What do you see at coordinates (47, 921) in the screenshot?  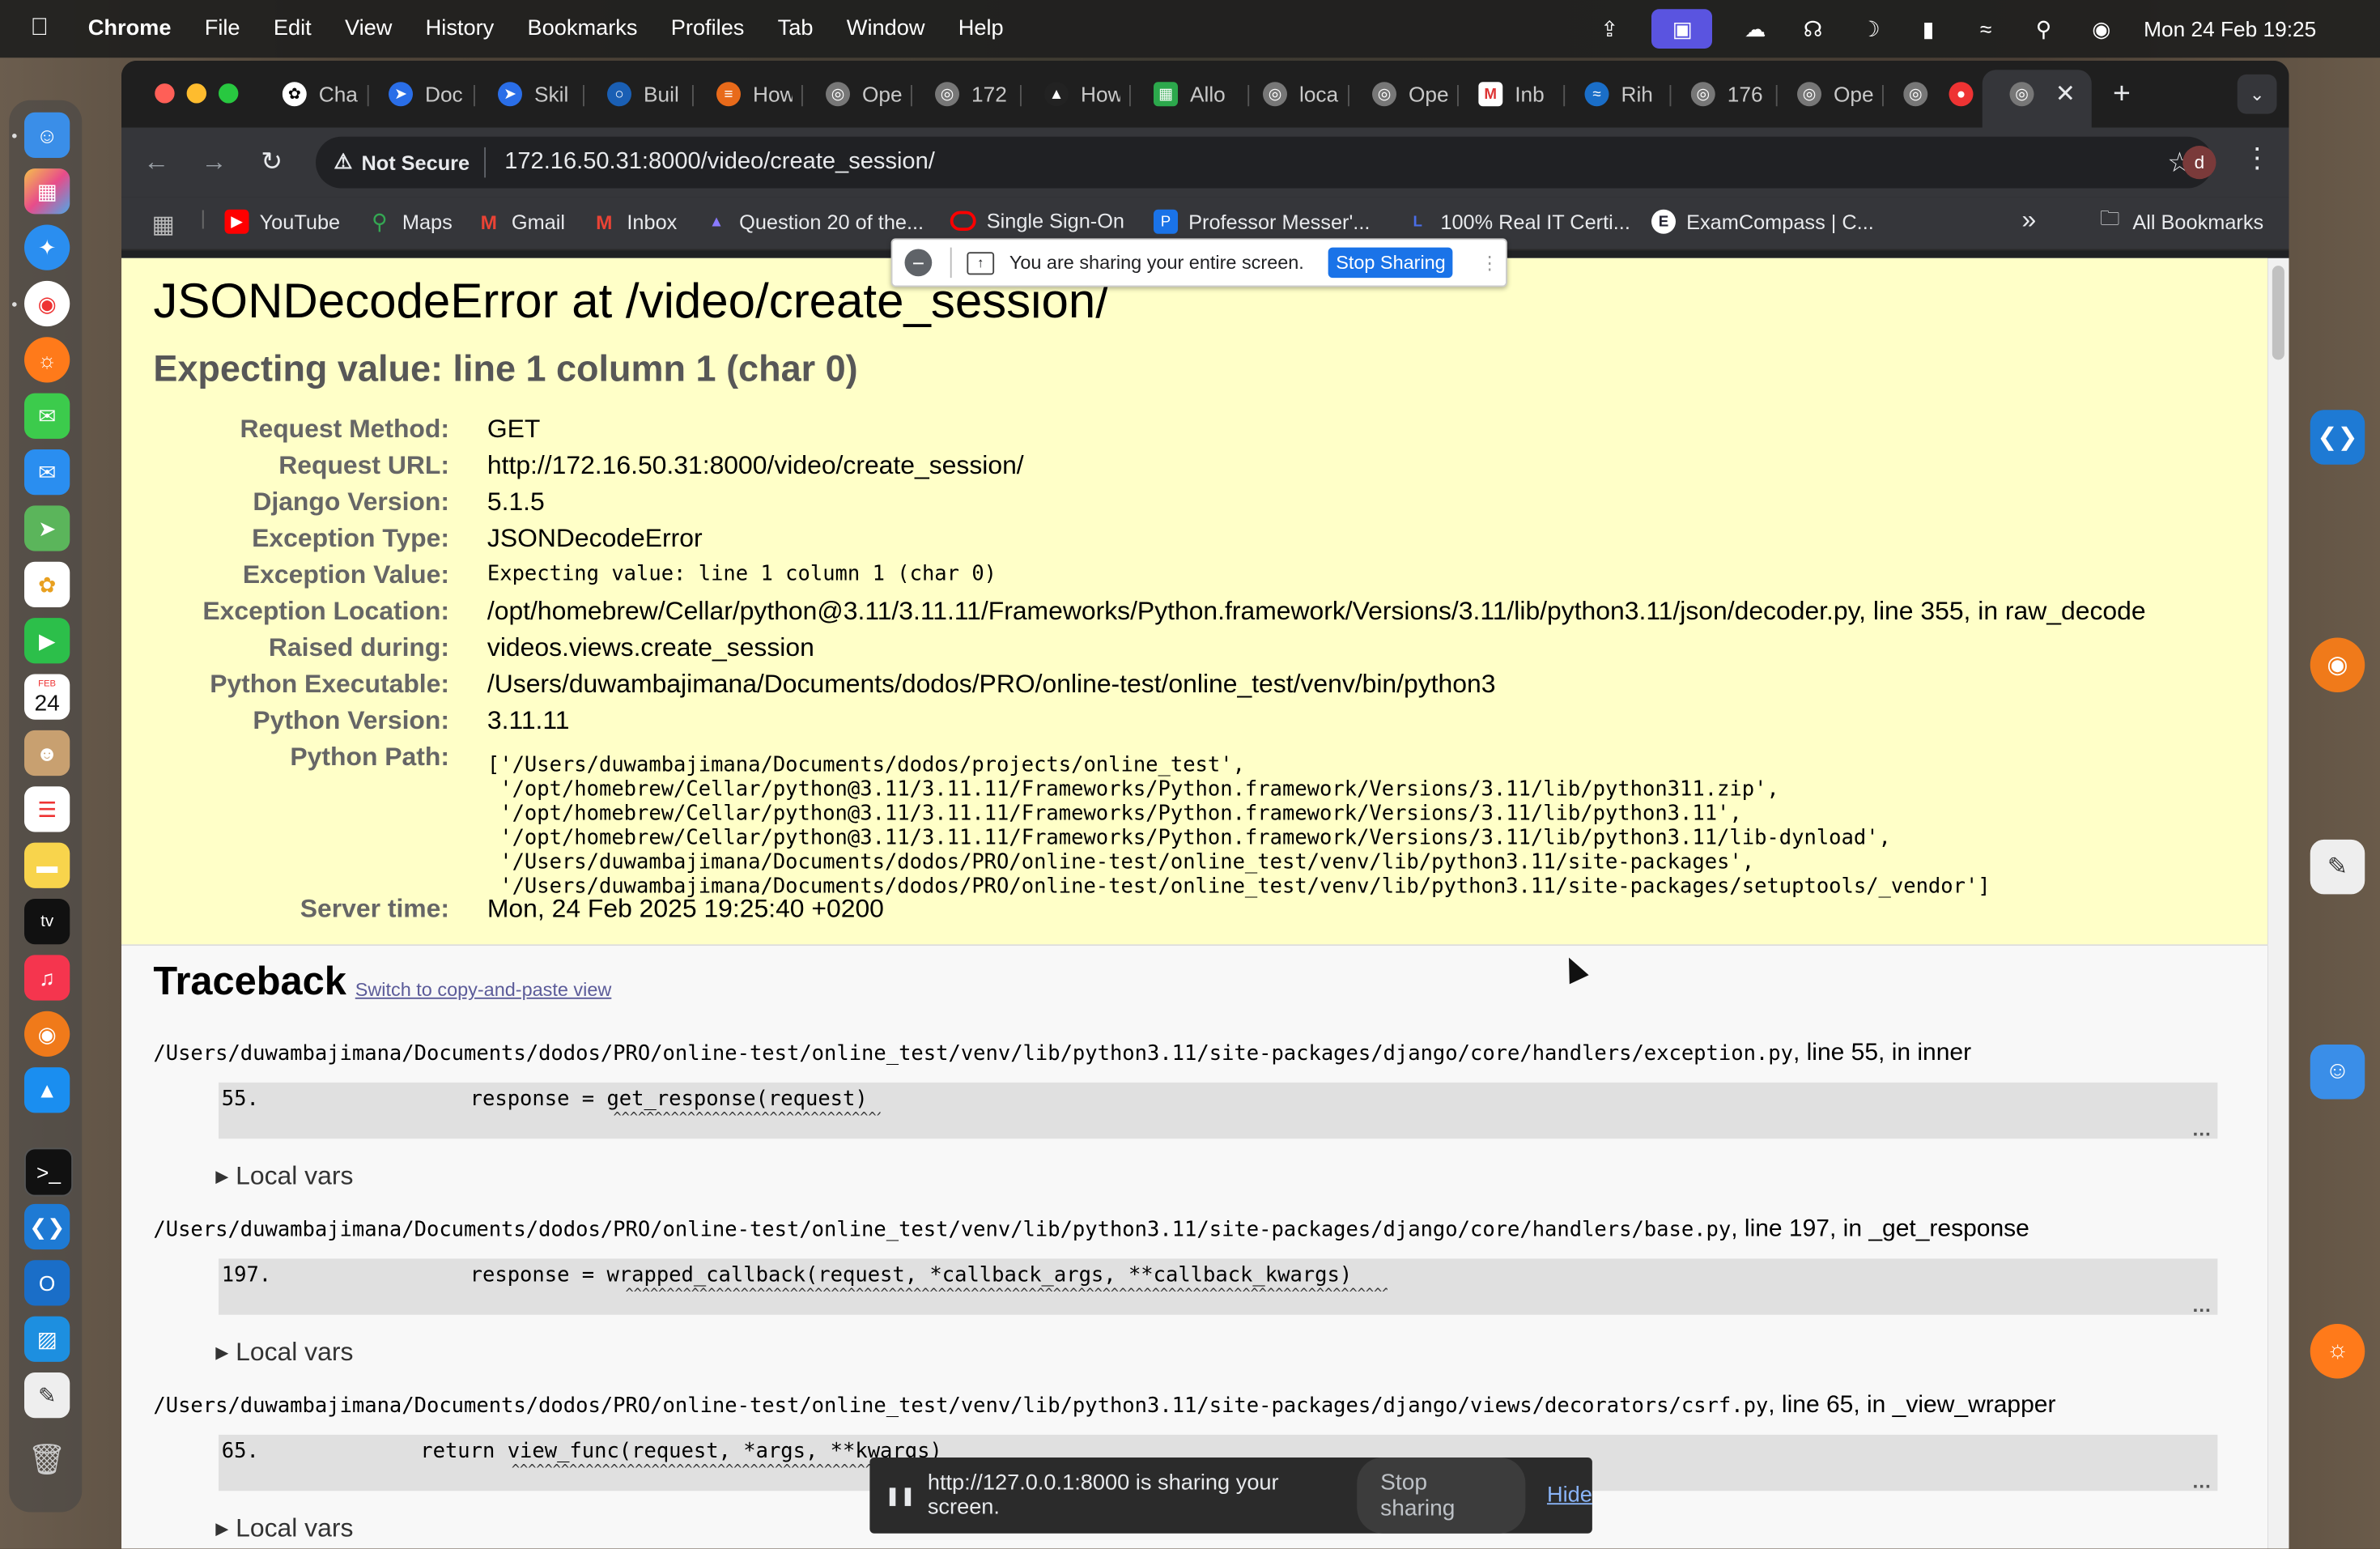 I see `apple-tv-icon: tv` at bounding box center [47, 921].